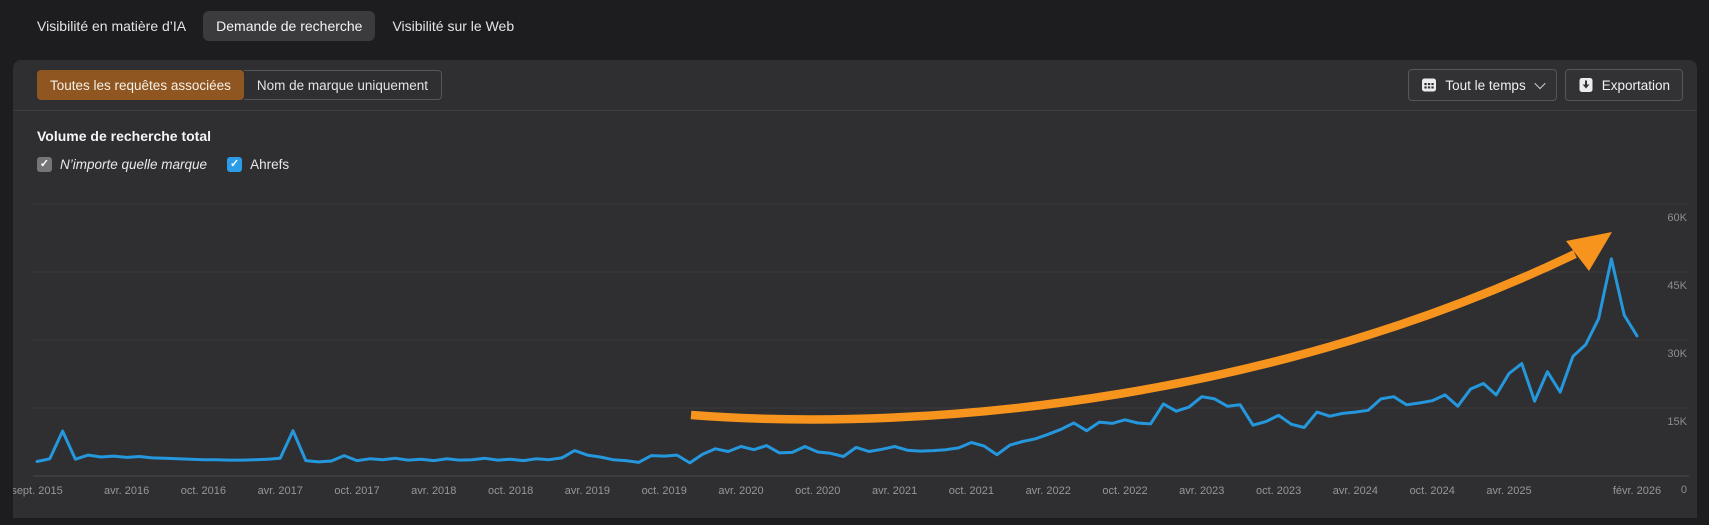 The height and width of the screenshot is (525, 1709). I want to click on svg-text: sept. 2015, so click(38, 491).